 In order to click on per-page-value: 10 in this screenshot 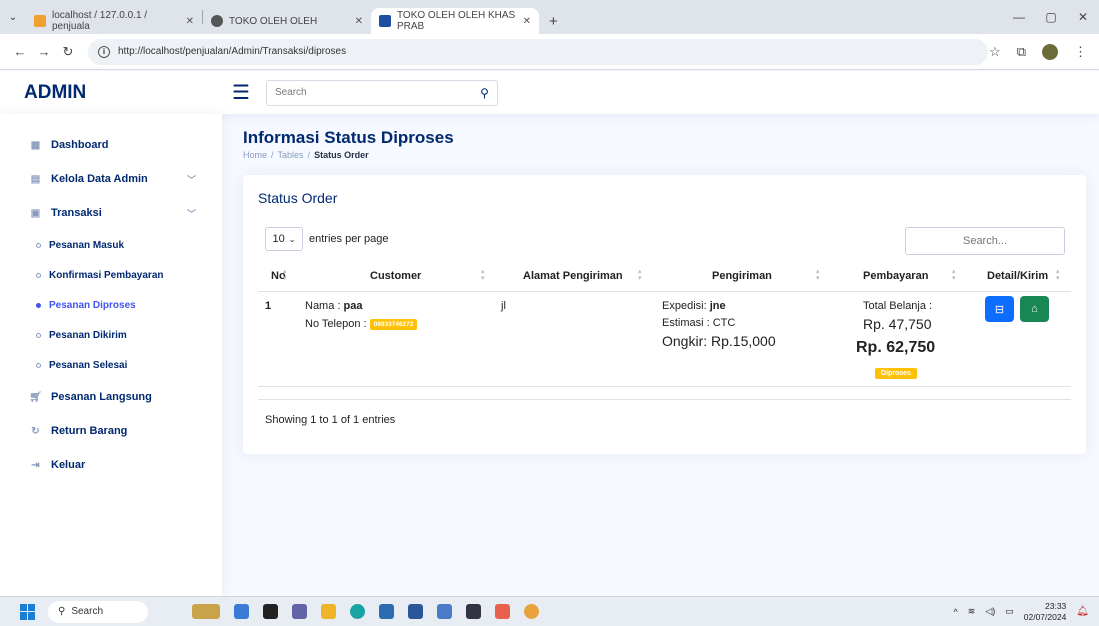, I will do `click(278, 239)`.